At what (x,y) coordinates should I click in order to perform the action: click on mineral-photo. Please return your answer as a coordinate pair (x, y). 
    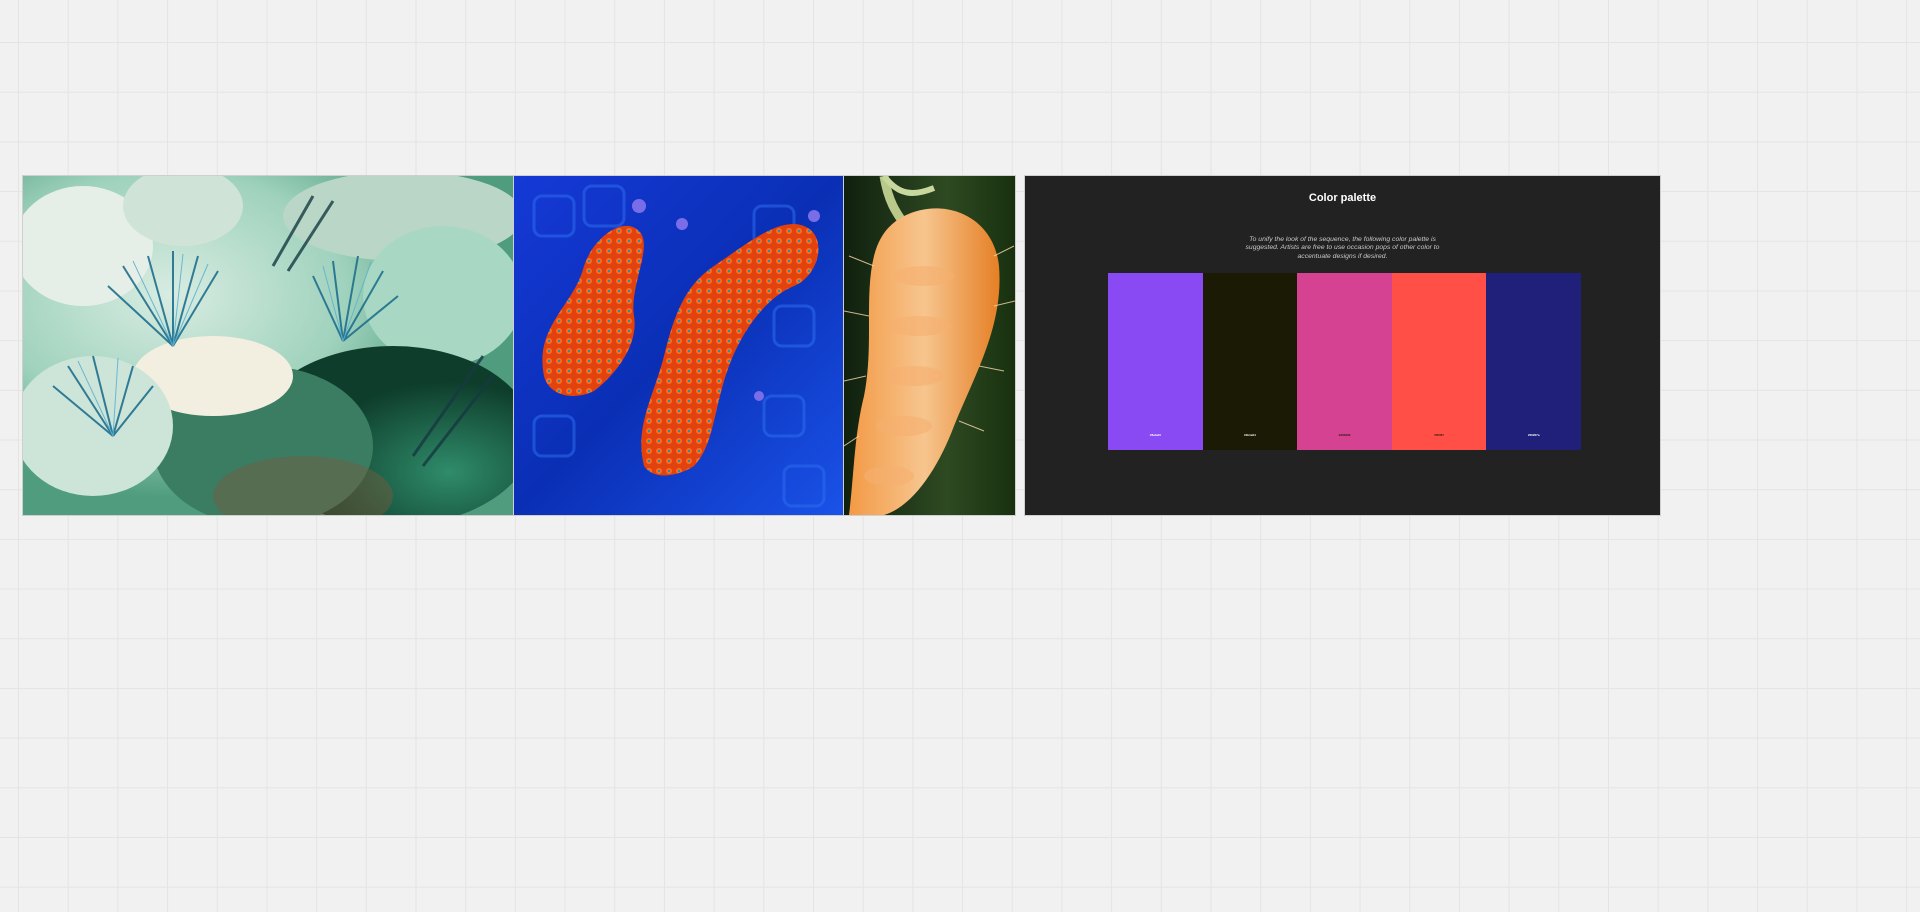
    Looking at the image, I should click on (268, 345).